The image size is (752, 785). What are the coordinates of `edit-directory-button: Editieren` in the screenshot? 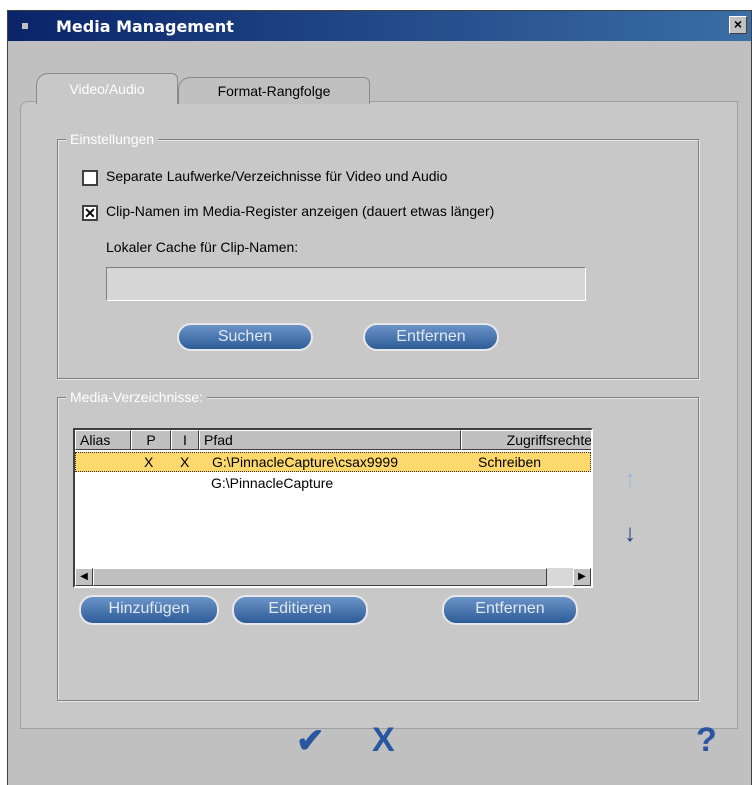 It's located at (300, 610).